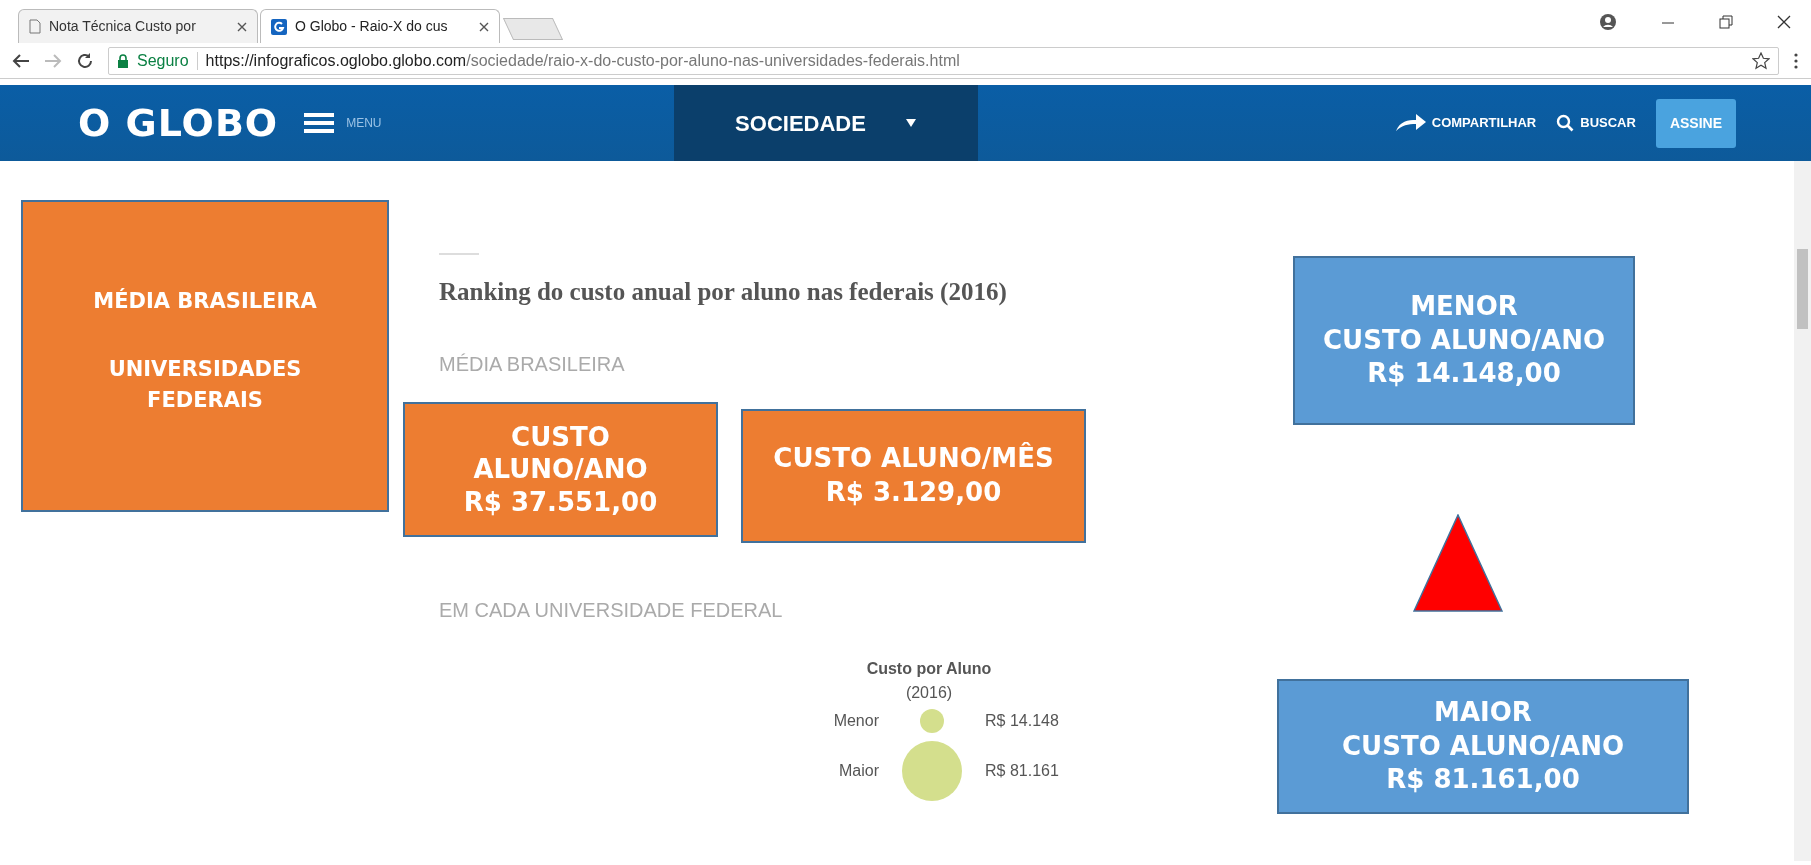 The image size is (1811, 865). What do you see at coordinates (858, 771) in the screenshot?
I see `legend-label: Maior` at bounding box center [858, 771].